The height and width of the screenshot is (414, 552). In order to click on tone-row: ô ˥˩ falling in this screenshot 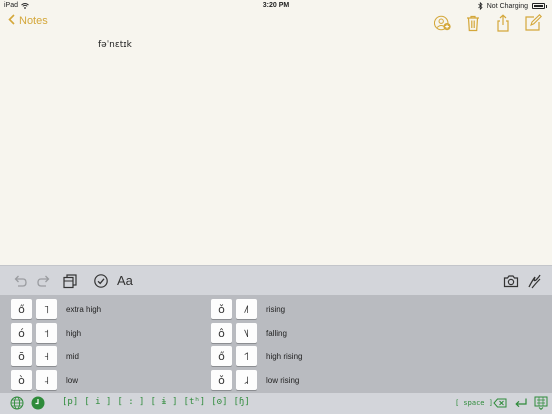, I will do `click(249, 333)`.